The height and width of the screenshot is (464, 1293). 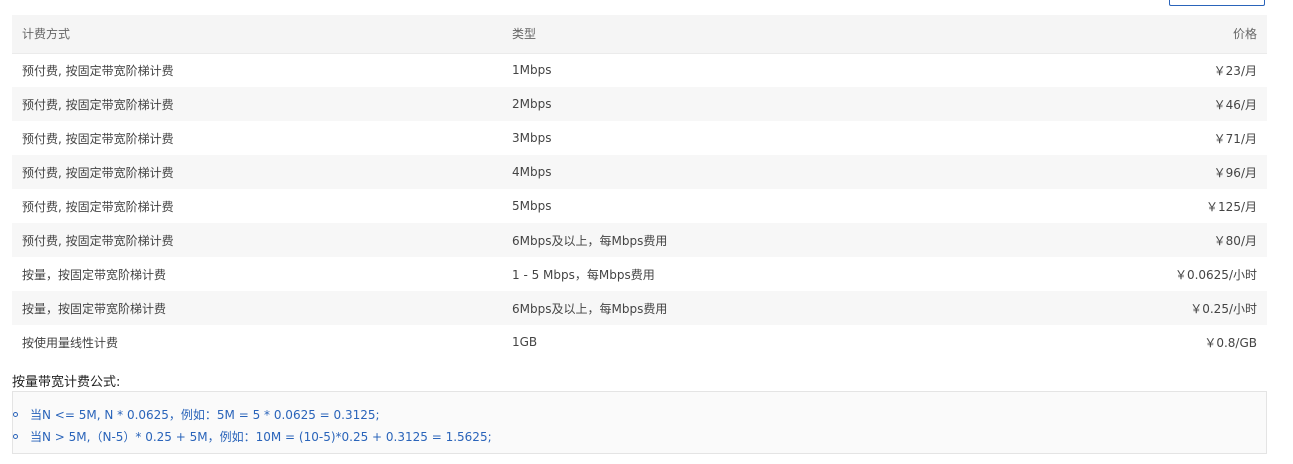 I want to click on cell-type: 1Mbps, so click(x=532, y=70).